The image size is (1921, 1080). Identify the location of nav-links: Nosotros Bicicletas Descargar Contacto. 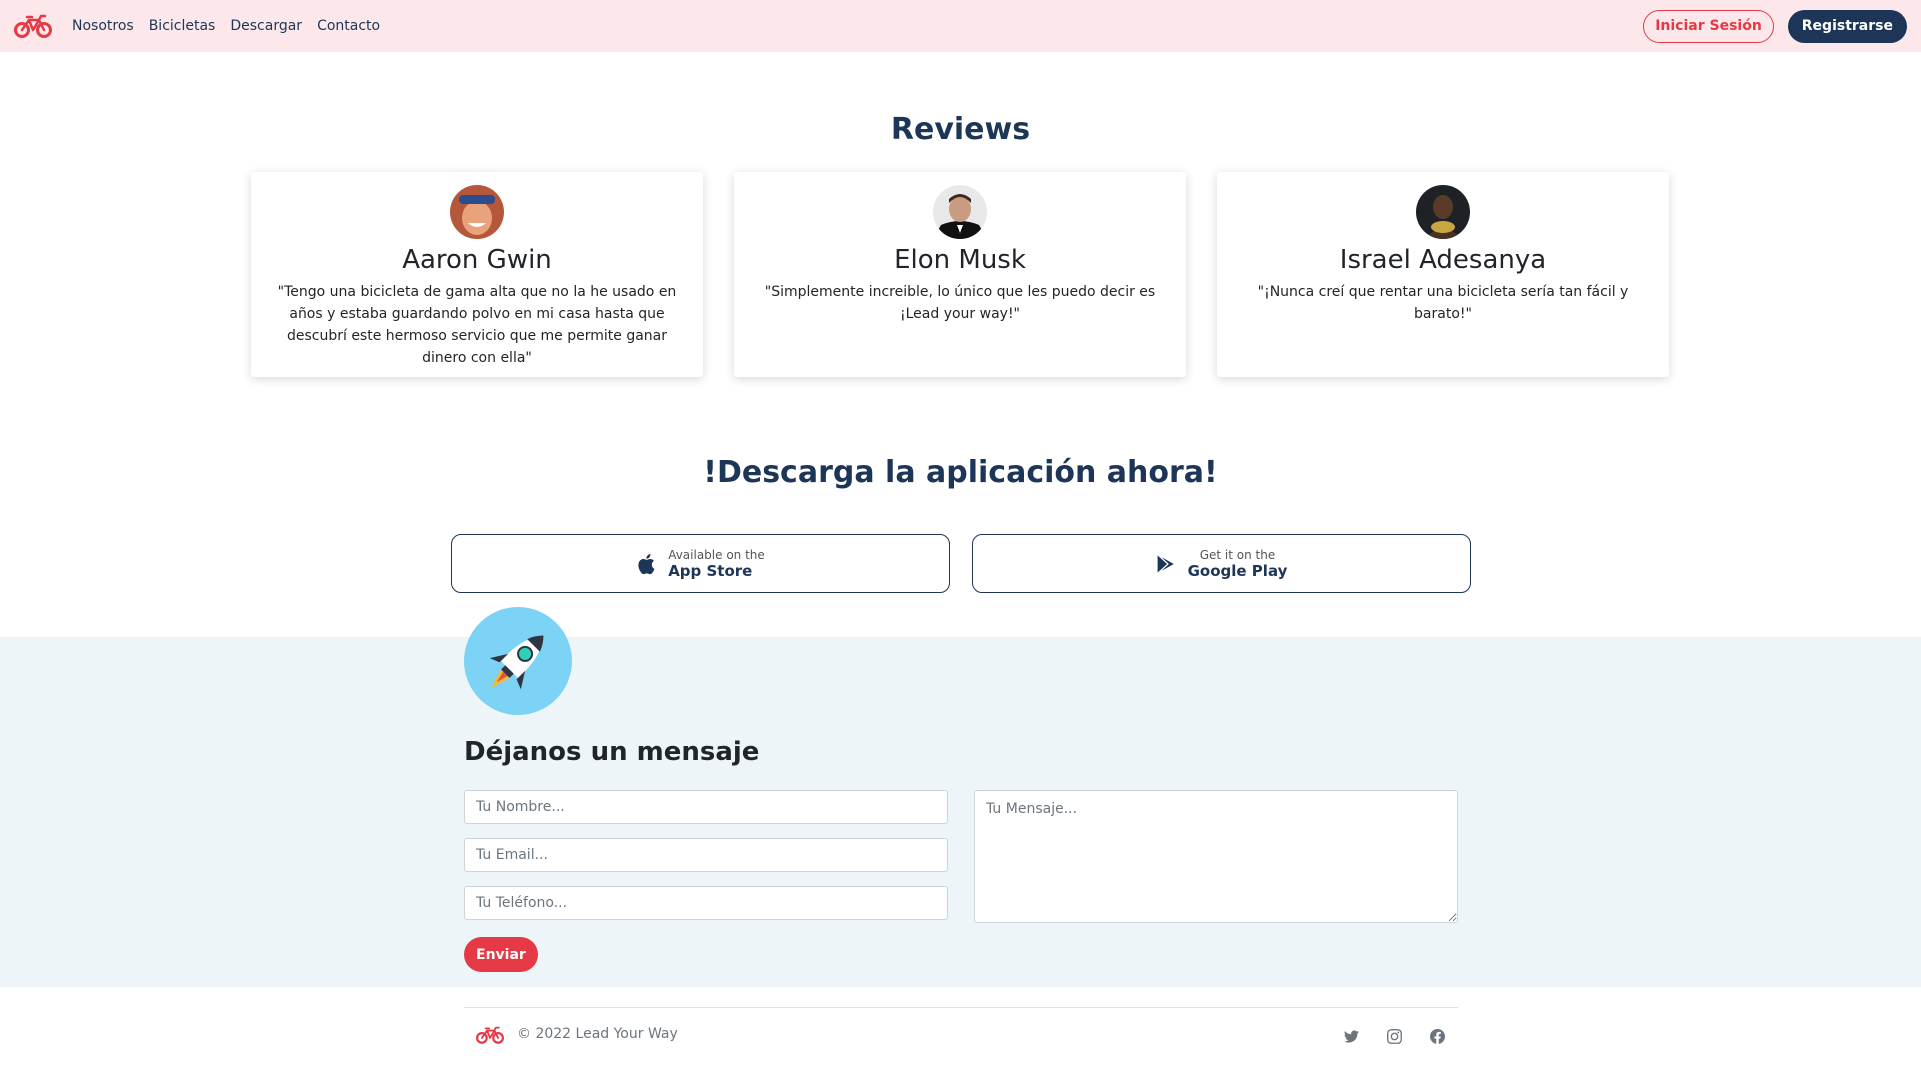
(226, 26).